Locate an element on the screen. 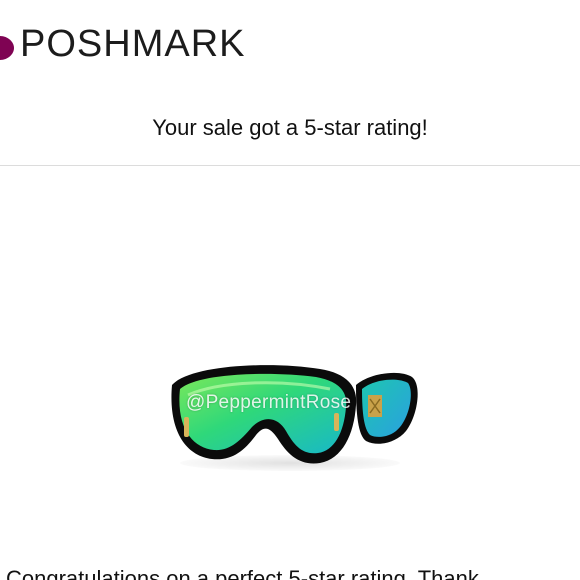 This screenshot has width=580, height=580. product-image is located at coordinates (295, 415).